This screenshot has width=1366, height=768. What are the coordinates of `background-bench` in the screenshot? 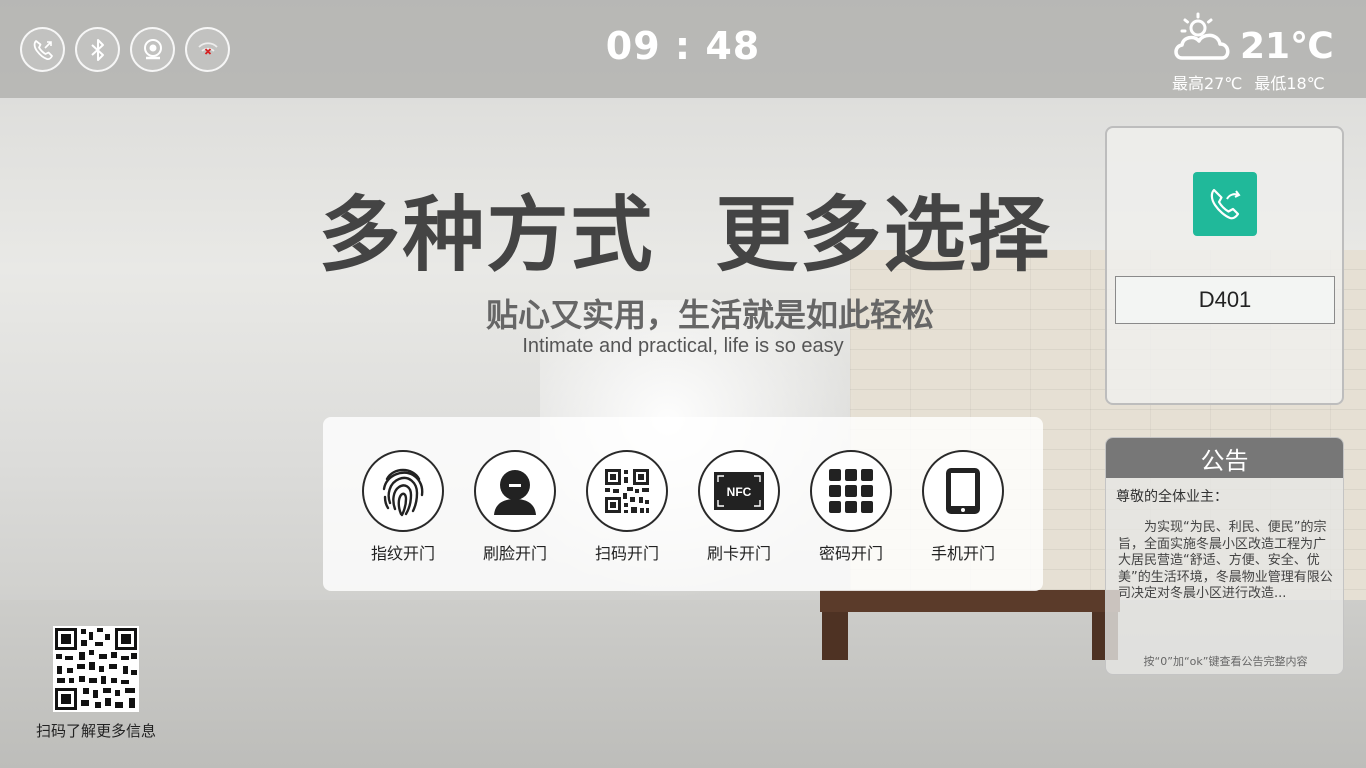 It's located at (970, 601).